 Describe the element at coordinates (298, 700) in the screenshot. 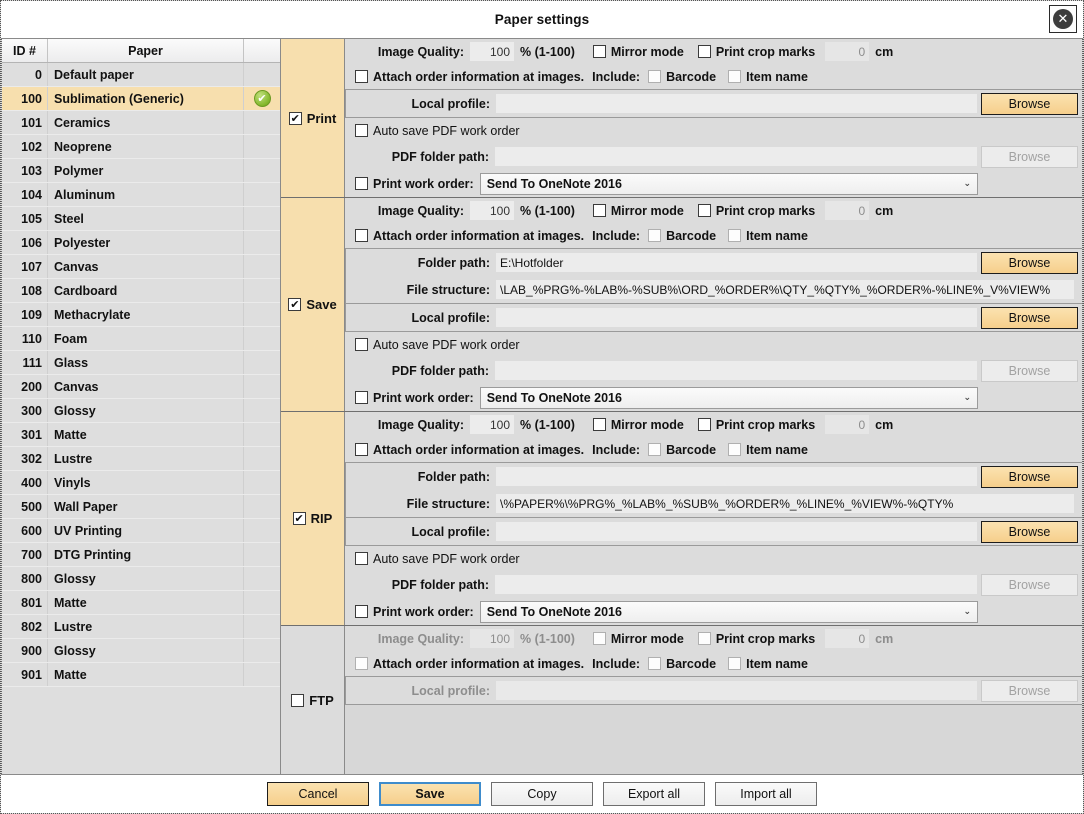

I see `section-checkbox-ftp` at that location.